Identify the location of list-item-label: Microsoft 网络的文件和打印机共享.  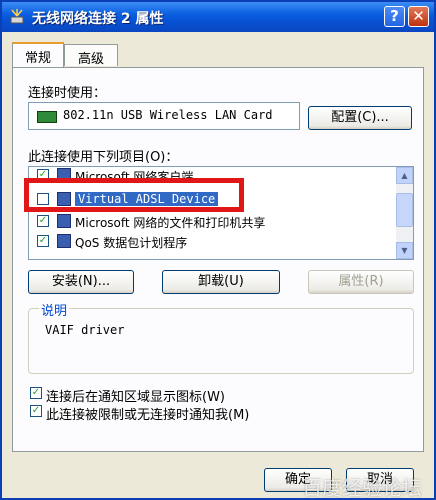
(170, 223).